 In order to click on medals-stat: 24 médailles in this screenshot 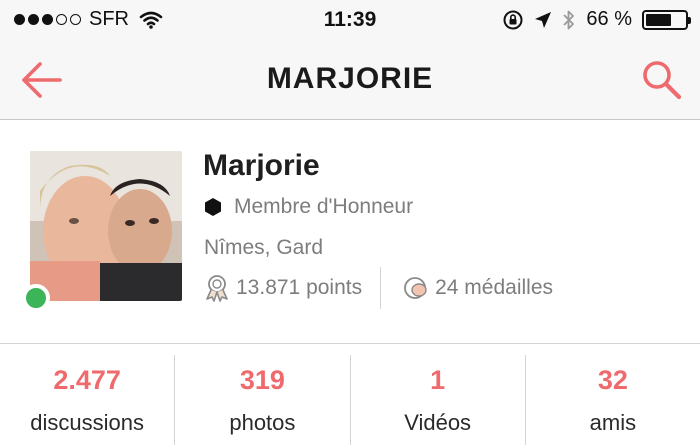, I will do `click(478, 288)`.